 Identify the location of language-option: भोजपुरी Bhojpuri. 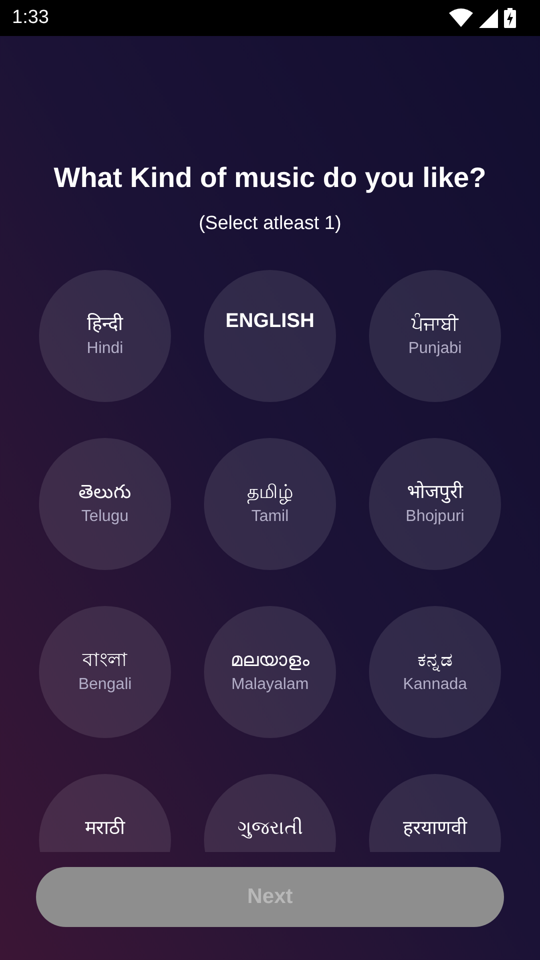
(435, 504).